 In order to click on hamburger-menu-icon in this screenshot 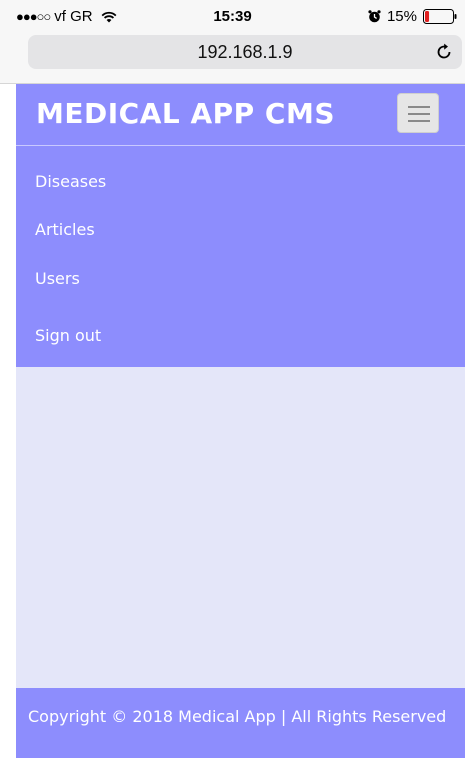, I will do `click(418, 113)`.